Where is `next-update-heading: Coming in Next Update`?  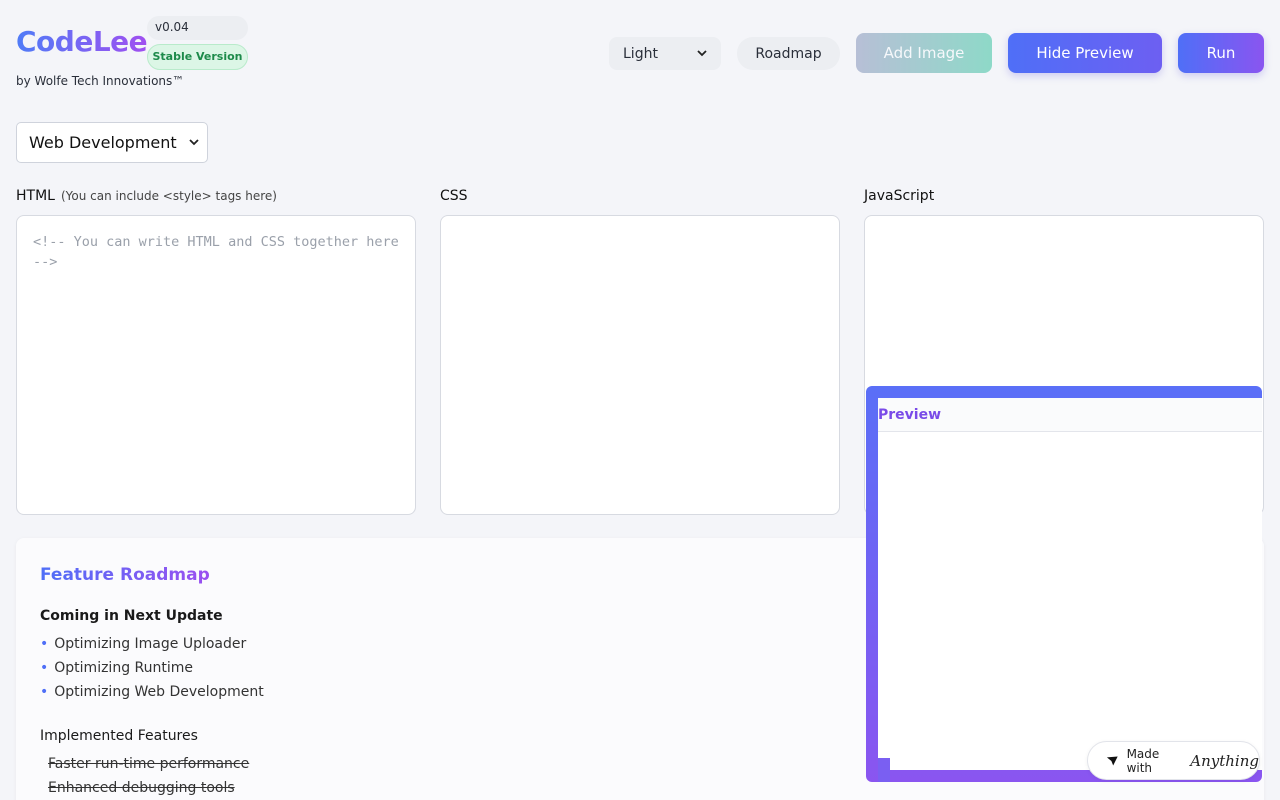
next-update-heading: Coming in Next Update is located at coordinates (131, 616).